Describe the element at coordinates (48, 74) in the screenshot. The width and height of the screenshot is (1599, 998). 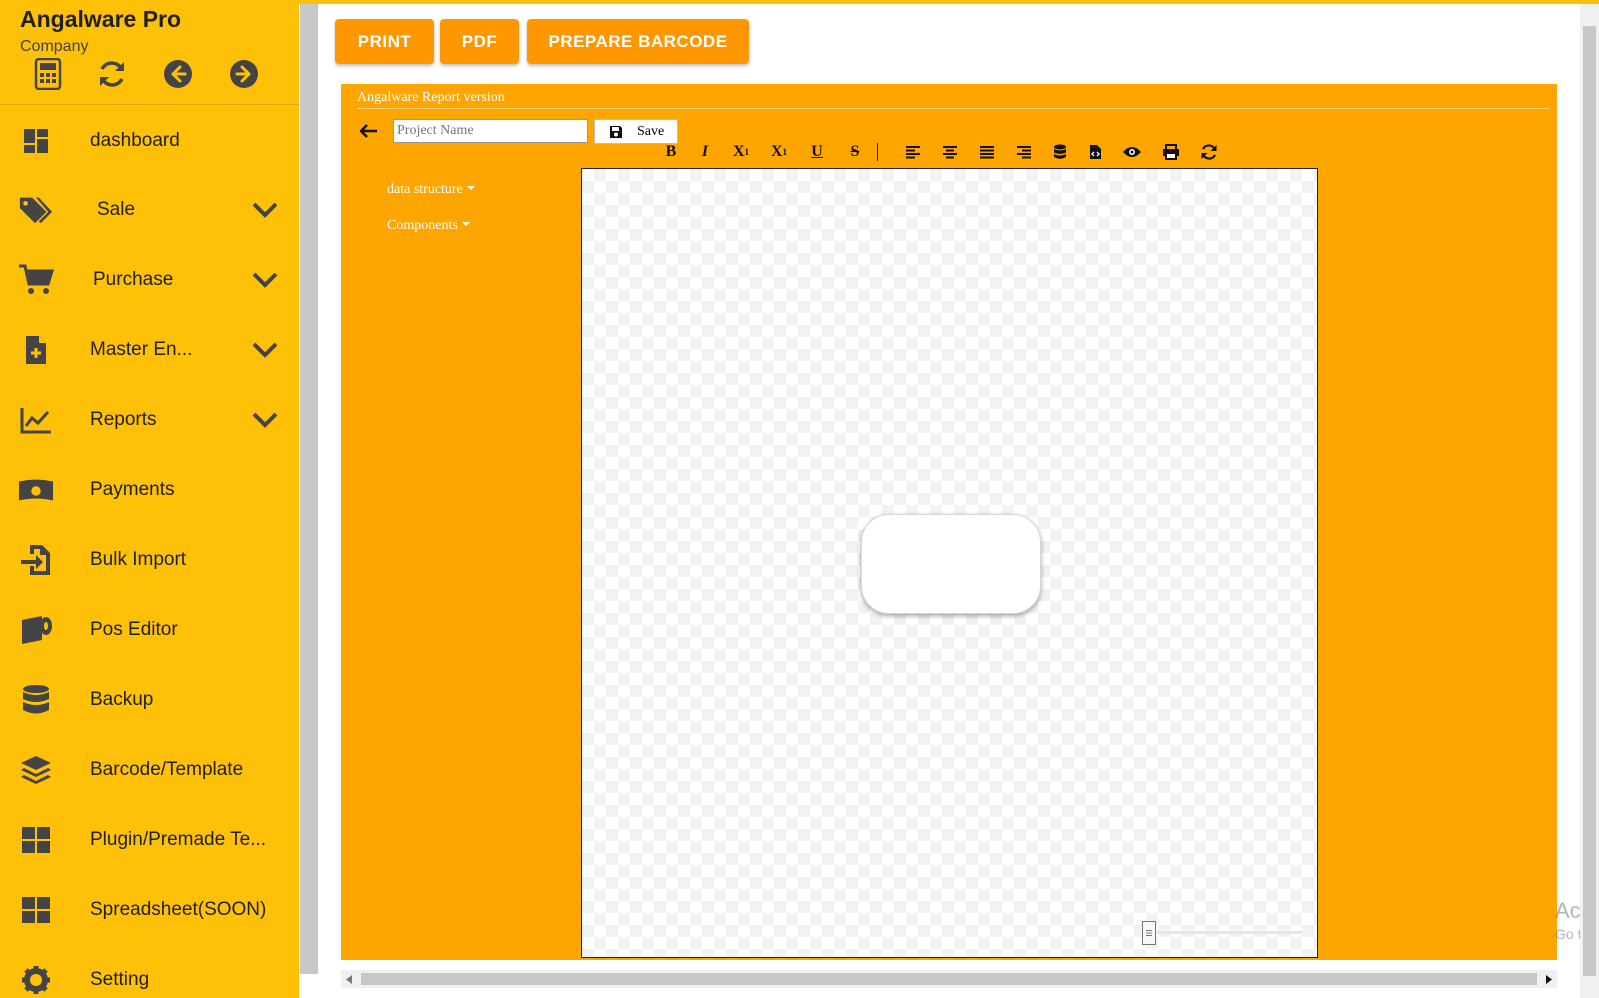
I see `calculator-icon` at that location.